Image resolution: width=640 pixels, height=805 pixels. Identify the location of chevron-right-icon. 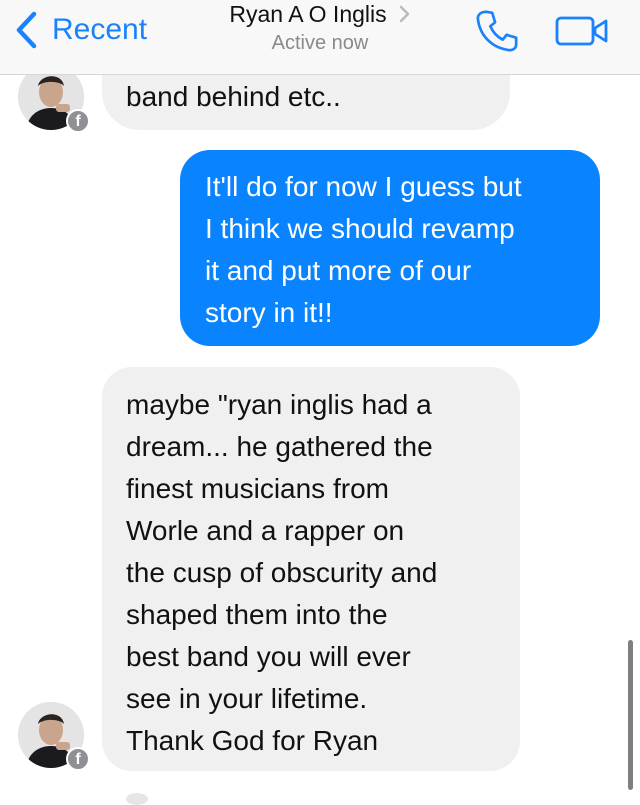
(404, 14).